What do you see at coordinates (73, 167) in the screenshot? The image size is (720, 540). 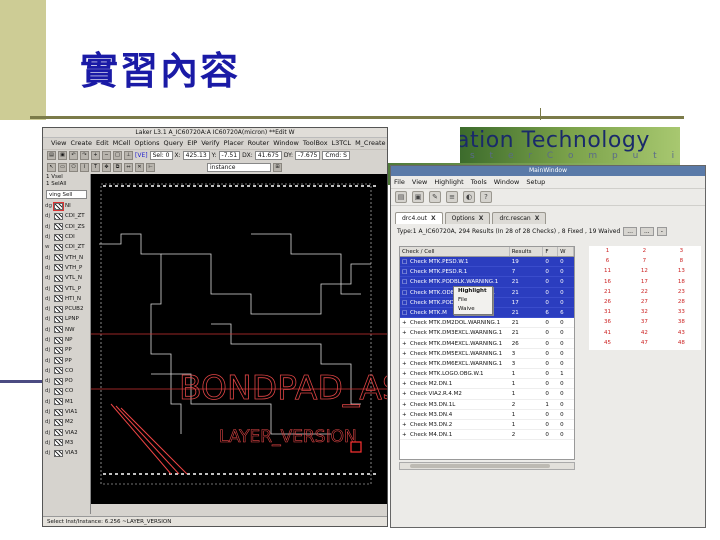 I see `polygon-icon: ⬠` at bounding box center [73, 167].